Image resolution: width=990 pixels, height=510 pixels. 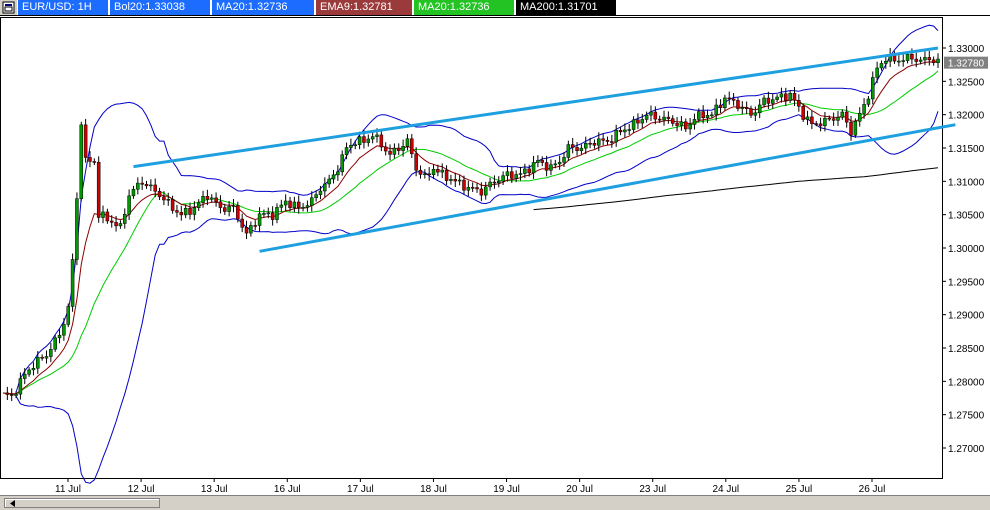 What do you see at coordinates (799, 489) in the screenshot?
I see `x-tick-label: 25 Jul` at bounding box center [799, 489].